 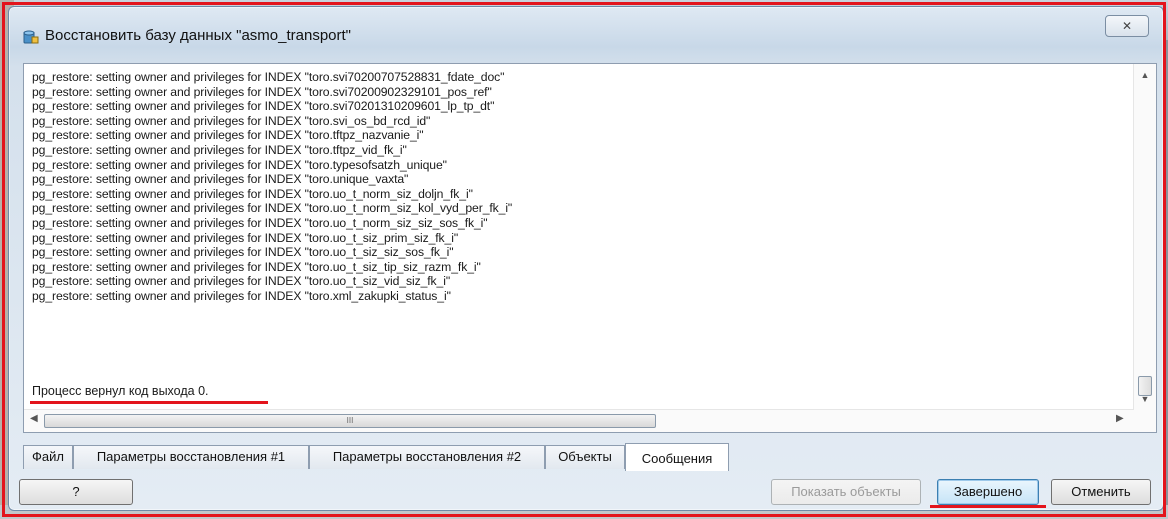 What do you see at coordinates (846, 492) in the screenshot?
I see `show-objects-button: Показать объекты` at bounding box center [846, 492].